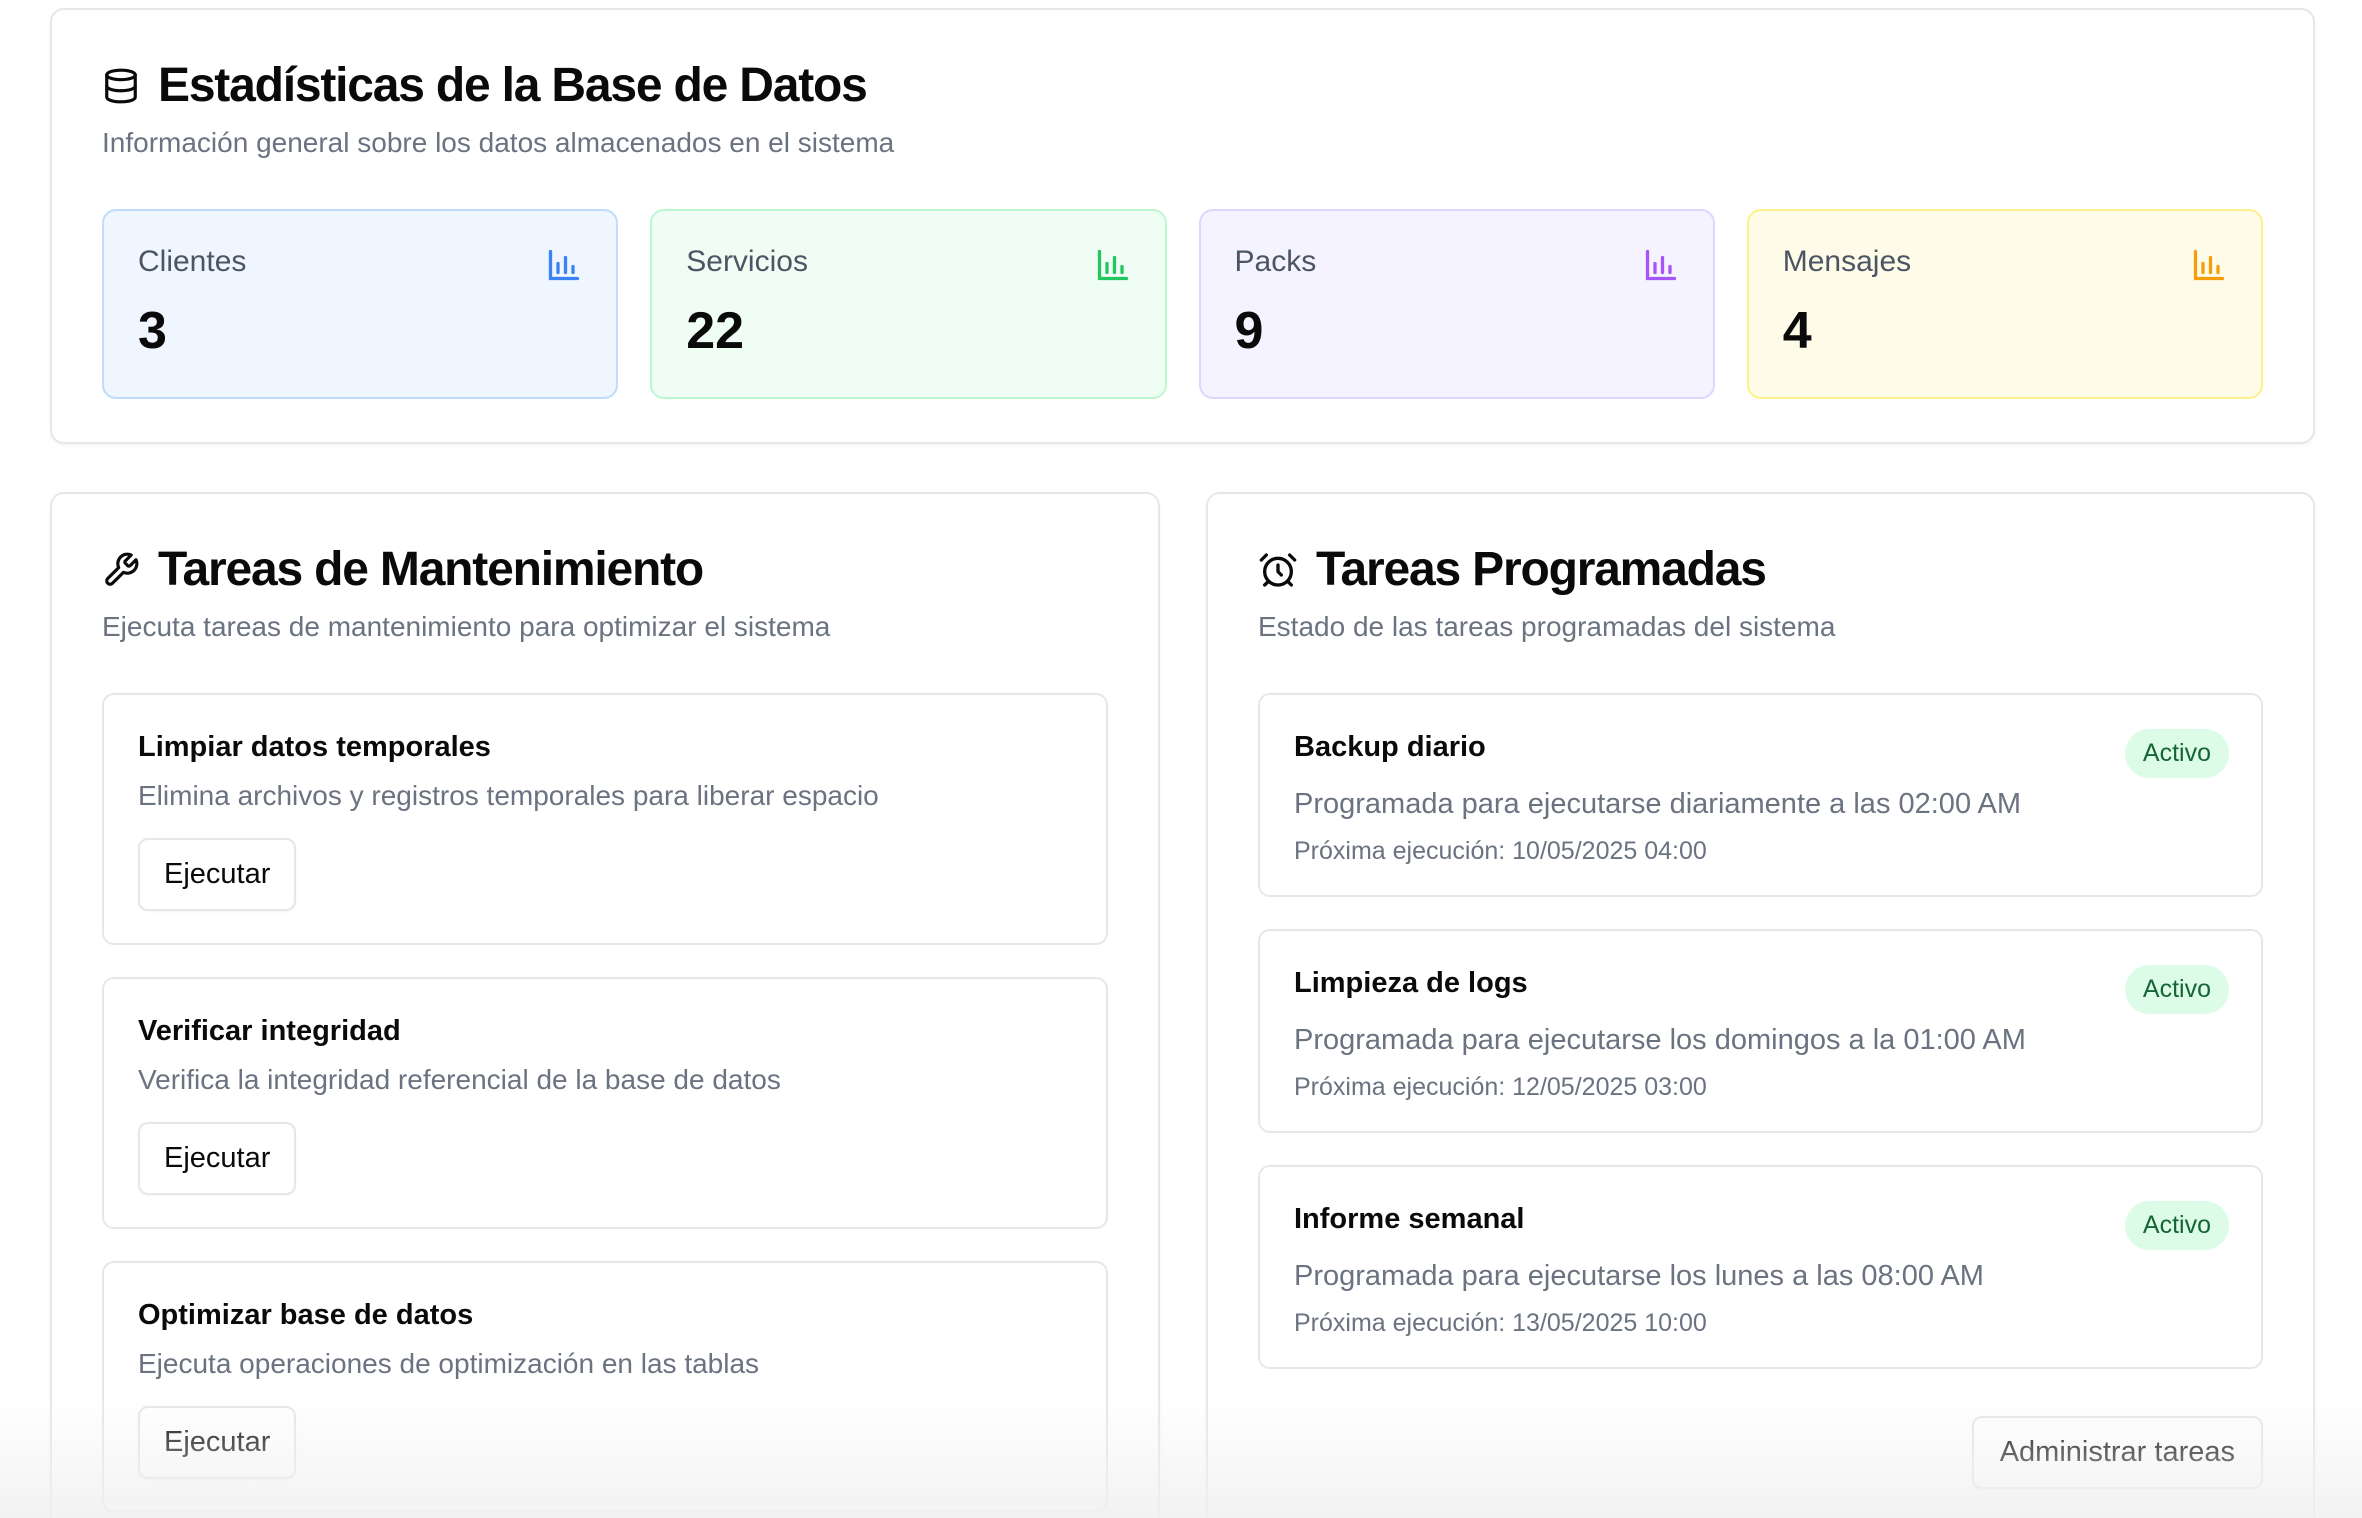 The width and height of the screenshot is (2362, 1518). Describe the element at coordinates (1411, 983) in the screenshot. I see `scheduled-task-name: Limpieza de logs` at that location.